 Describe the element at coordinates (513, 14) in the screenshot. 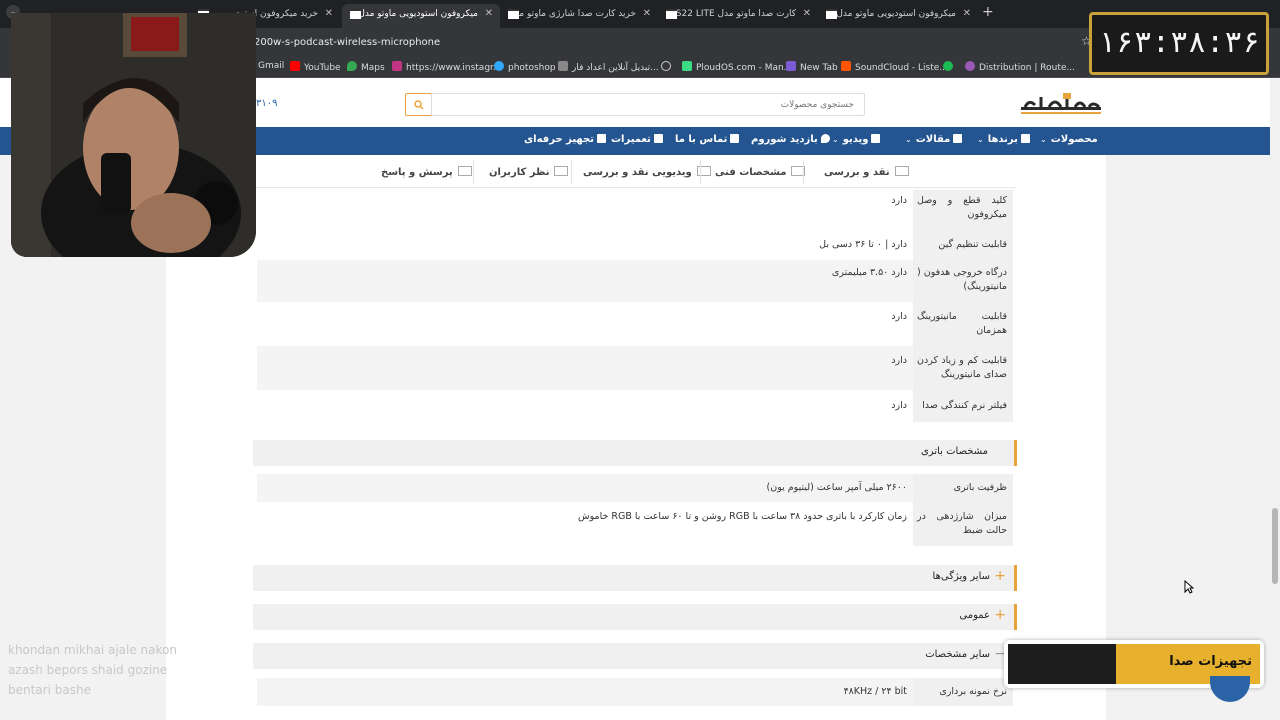

I see `tab-favicon-icon` at that location.